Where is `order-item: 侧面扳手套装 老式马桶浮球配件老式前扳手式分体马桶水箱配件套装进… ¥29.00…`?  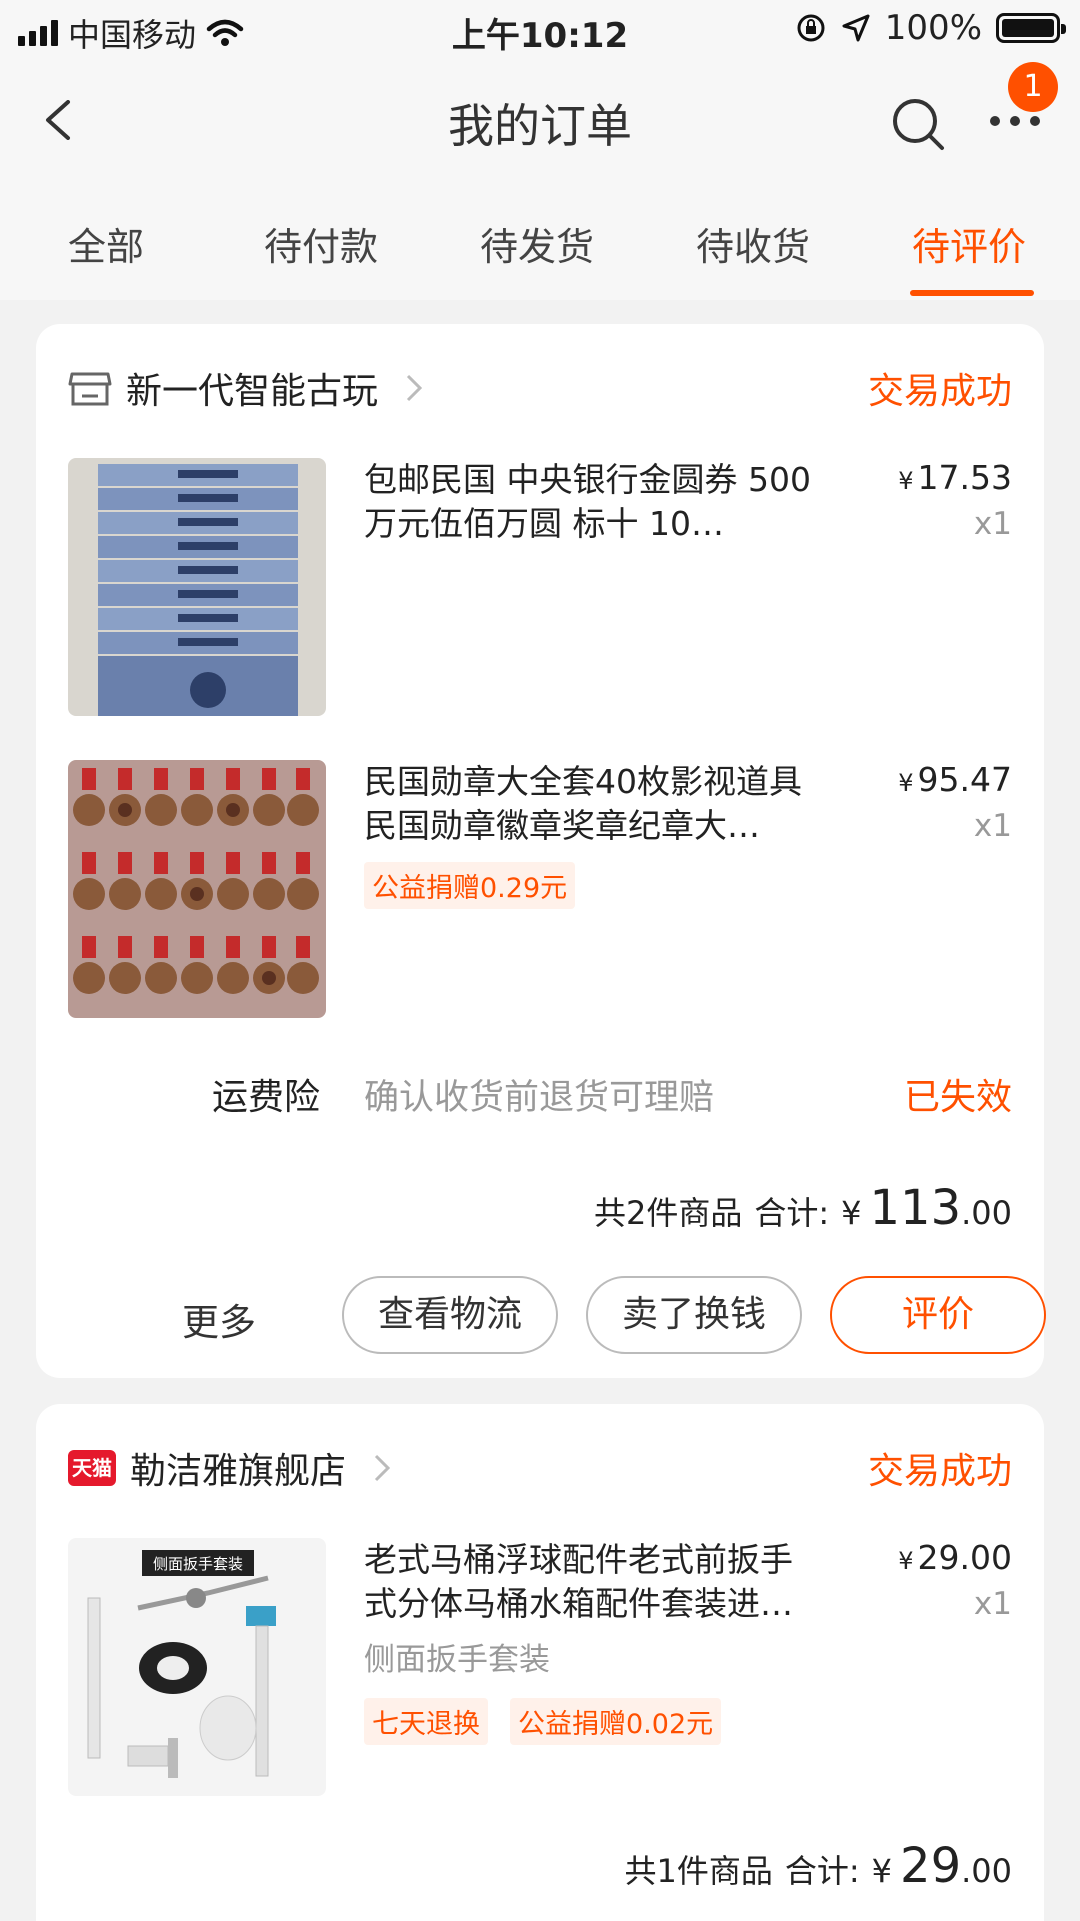 order-item: 侧面扳手套装 老式马桶浮球配件老式前扳手式分体马桶水箱配件套装进… ¥29.00… is located at coordinates (540, 1668).